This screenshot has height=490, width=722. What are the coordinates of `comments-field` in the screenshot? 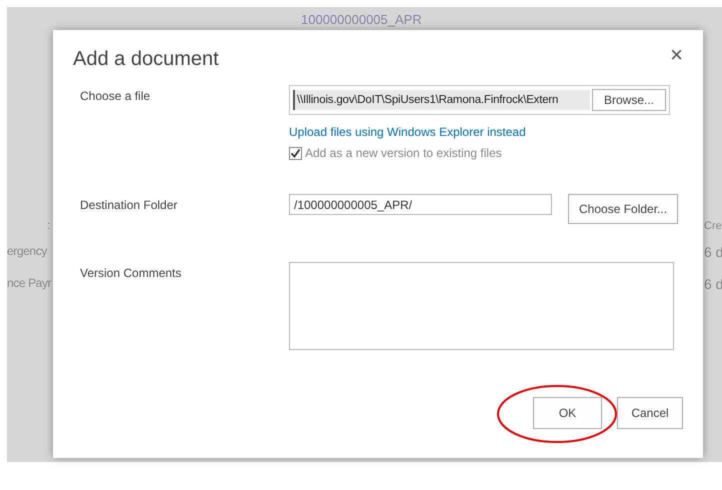 It's located at (481, 306).